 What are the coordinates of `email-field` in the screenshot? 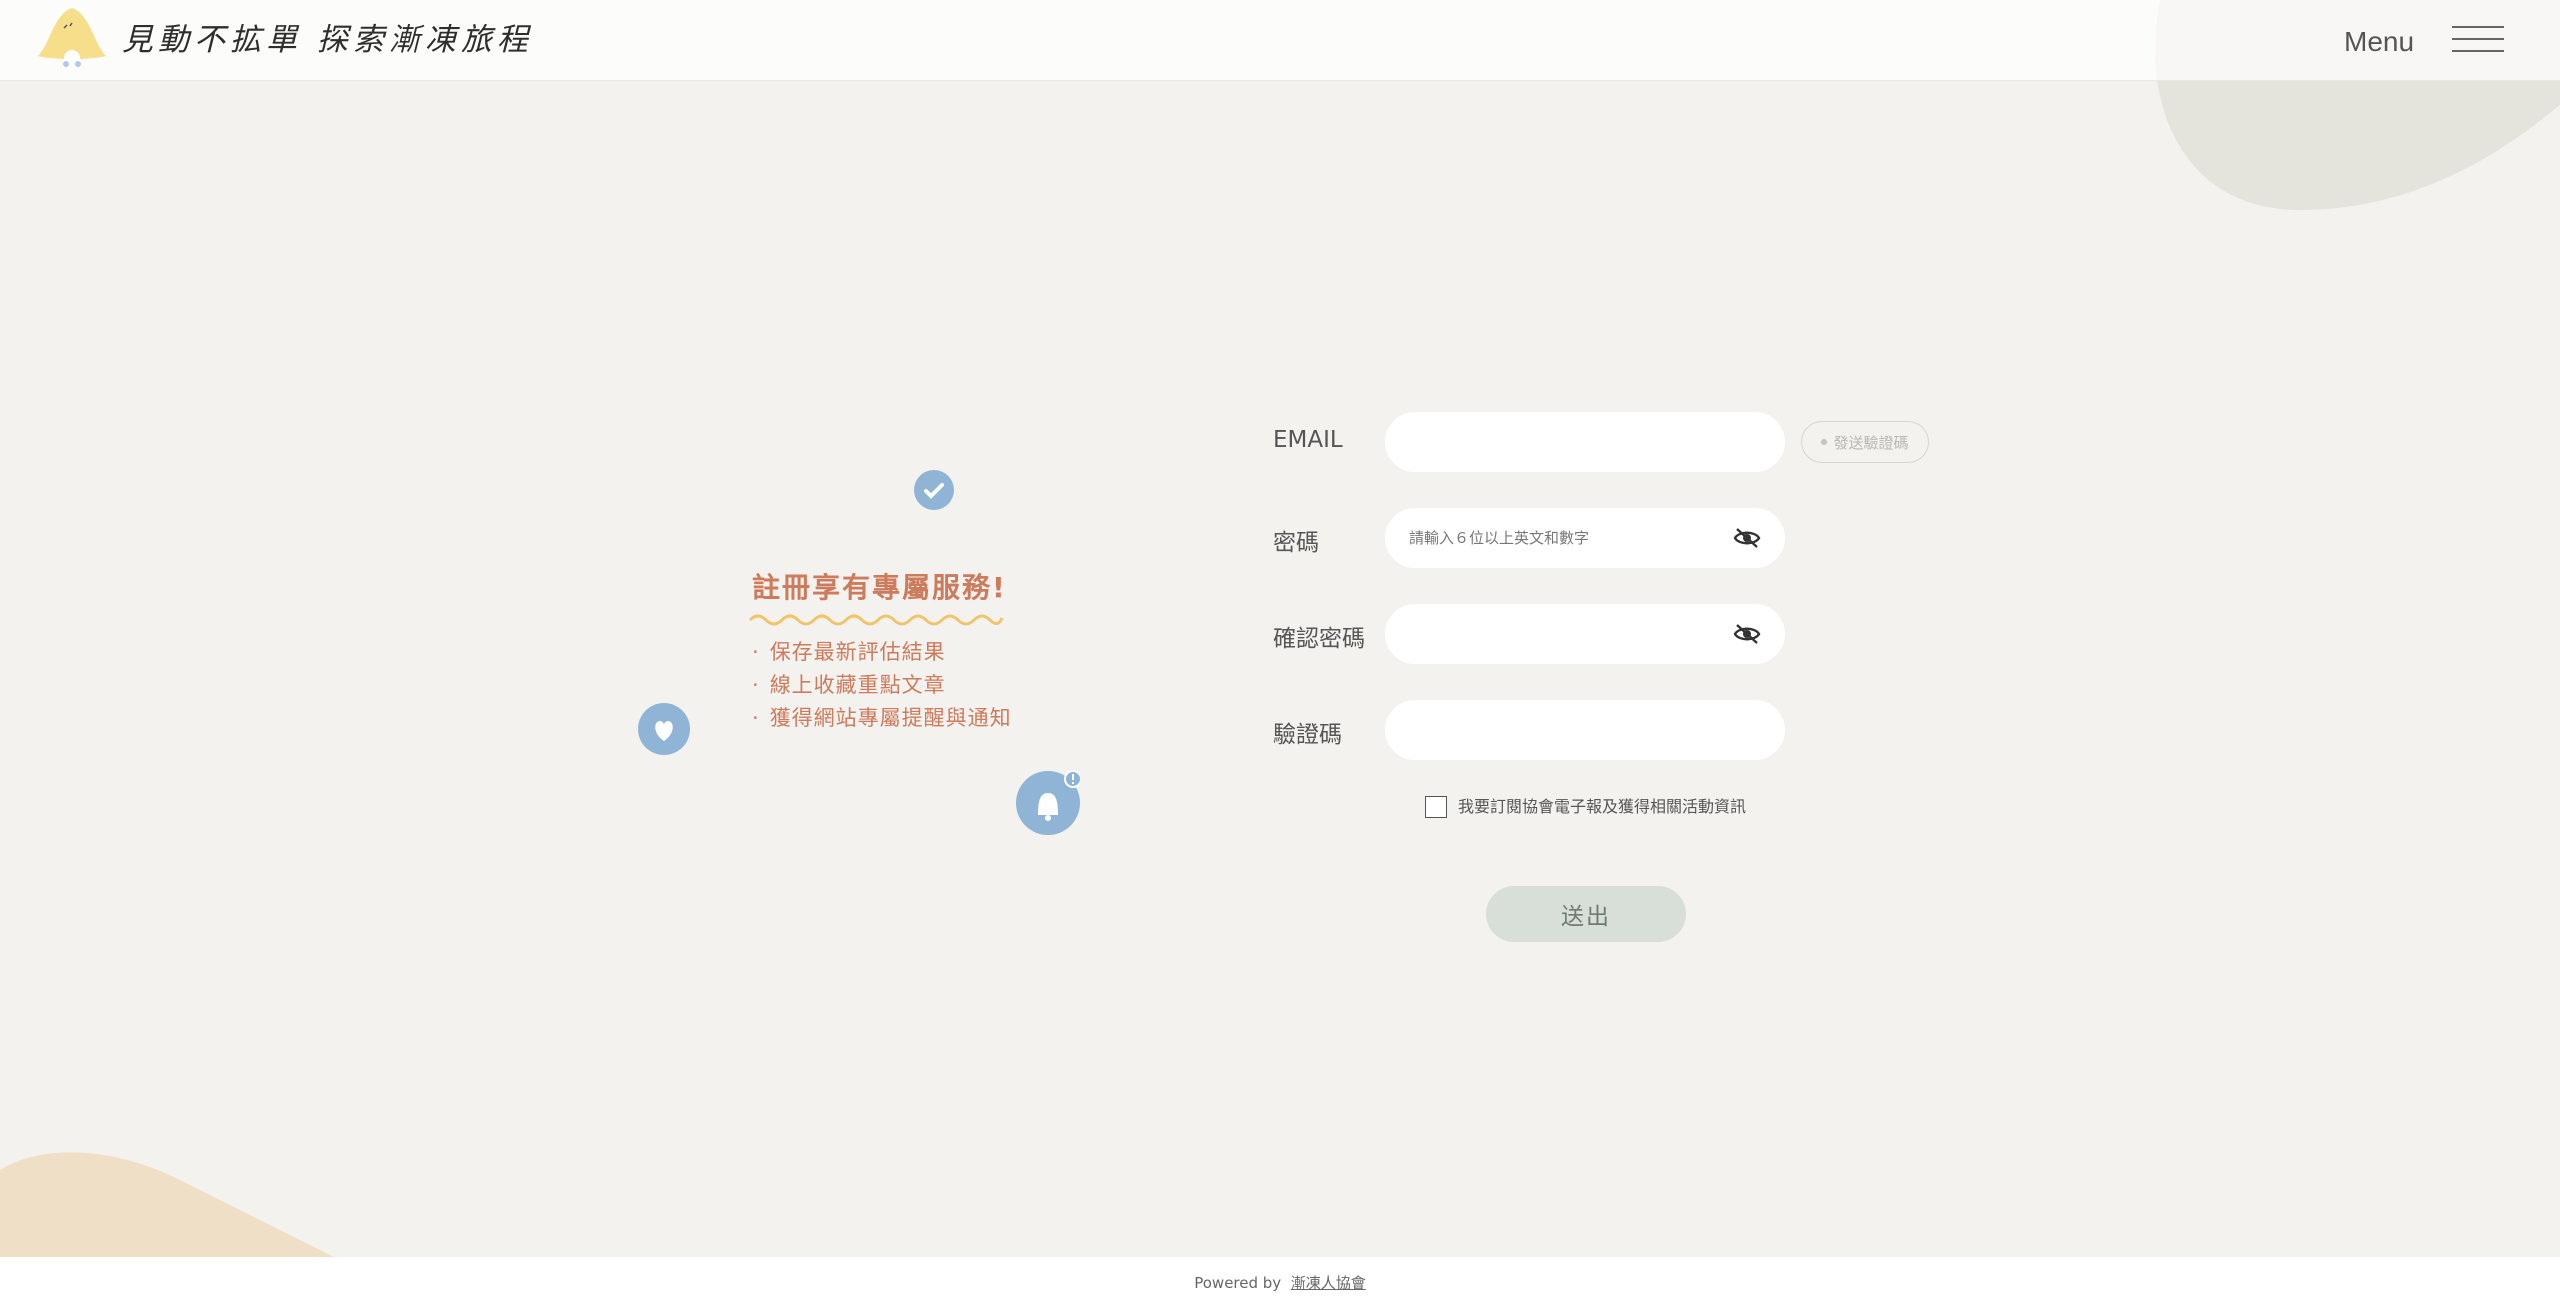 It's located at (1585, 442).